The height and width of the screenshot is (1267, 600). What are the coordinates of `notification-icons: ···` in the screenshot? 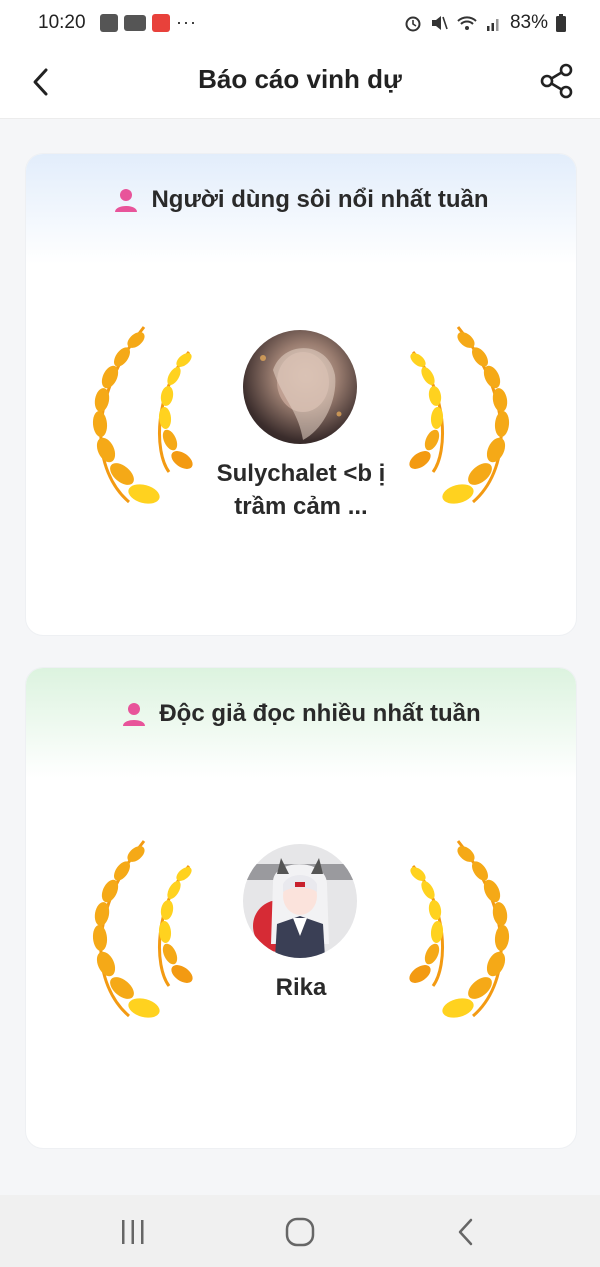 It's located at (148, 22).